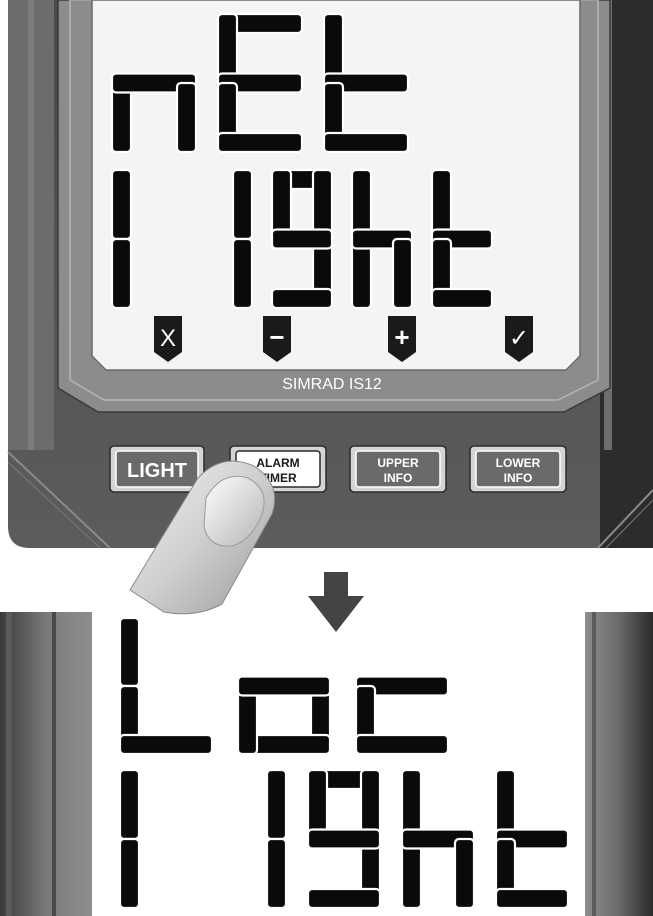 This screenshot has width=653, height=916. What do you see at coordinates (518, 463) in the screenshot?
I see `lower-info-label-1: LOWER` at bounding box center [518, 463].